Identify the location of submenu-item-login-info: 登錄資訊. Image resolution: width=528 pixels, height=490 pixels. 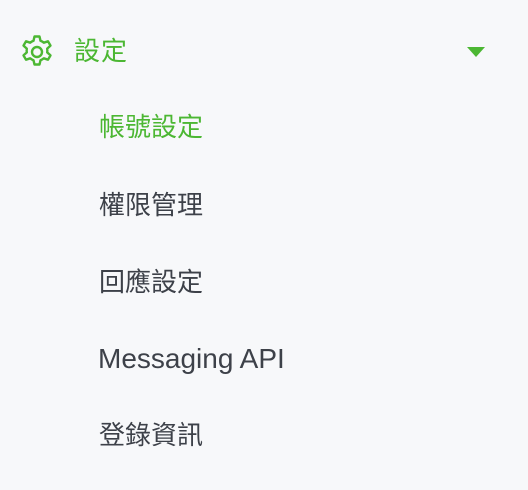
(264, 436).